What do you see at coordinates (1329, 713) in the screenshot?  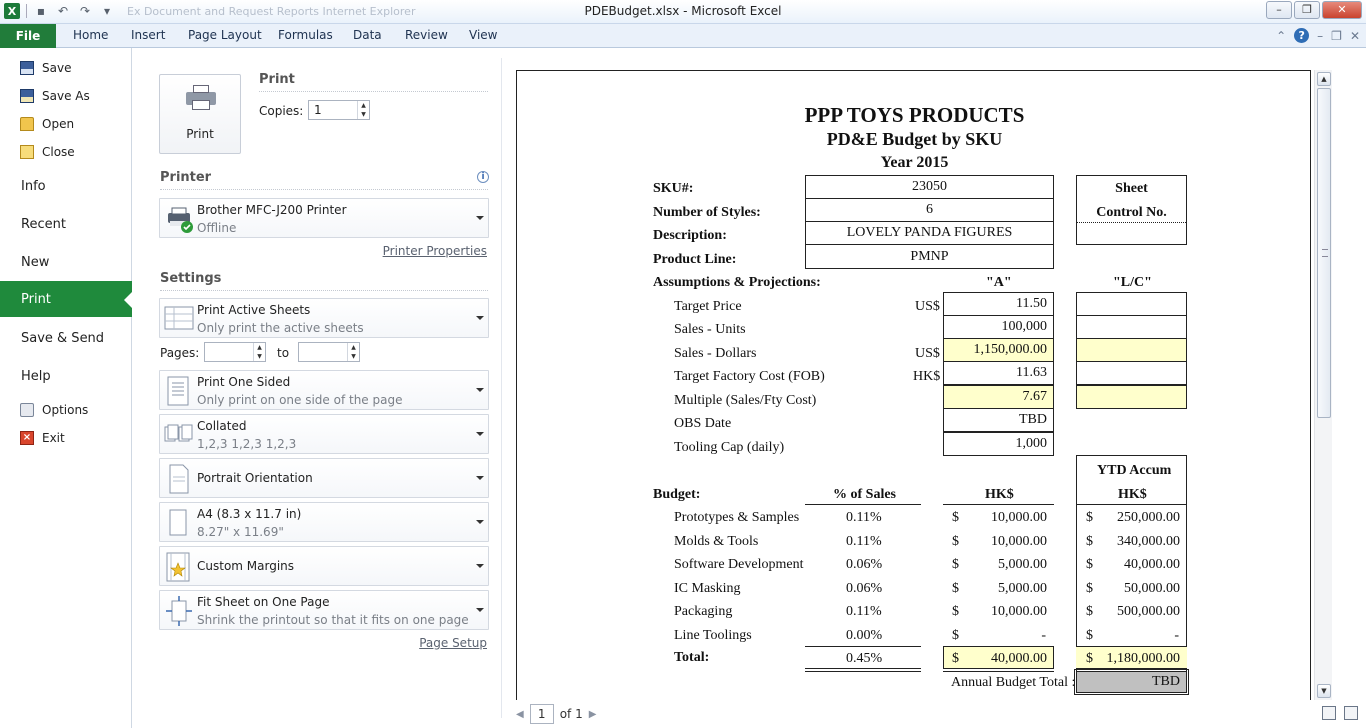 I see `show-margins-icon` at bounding box center [1329, 713].